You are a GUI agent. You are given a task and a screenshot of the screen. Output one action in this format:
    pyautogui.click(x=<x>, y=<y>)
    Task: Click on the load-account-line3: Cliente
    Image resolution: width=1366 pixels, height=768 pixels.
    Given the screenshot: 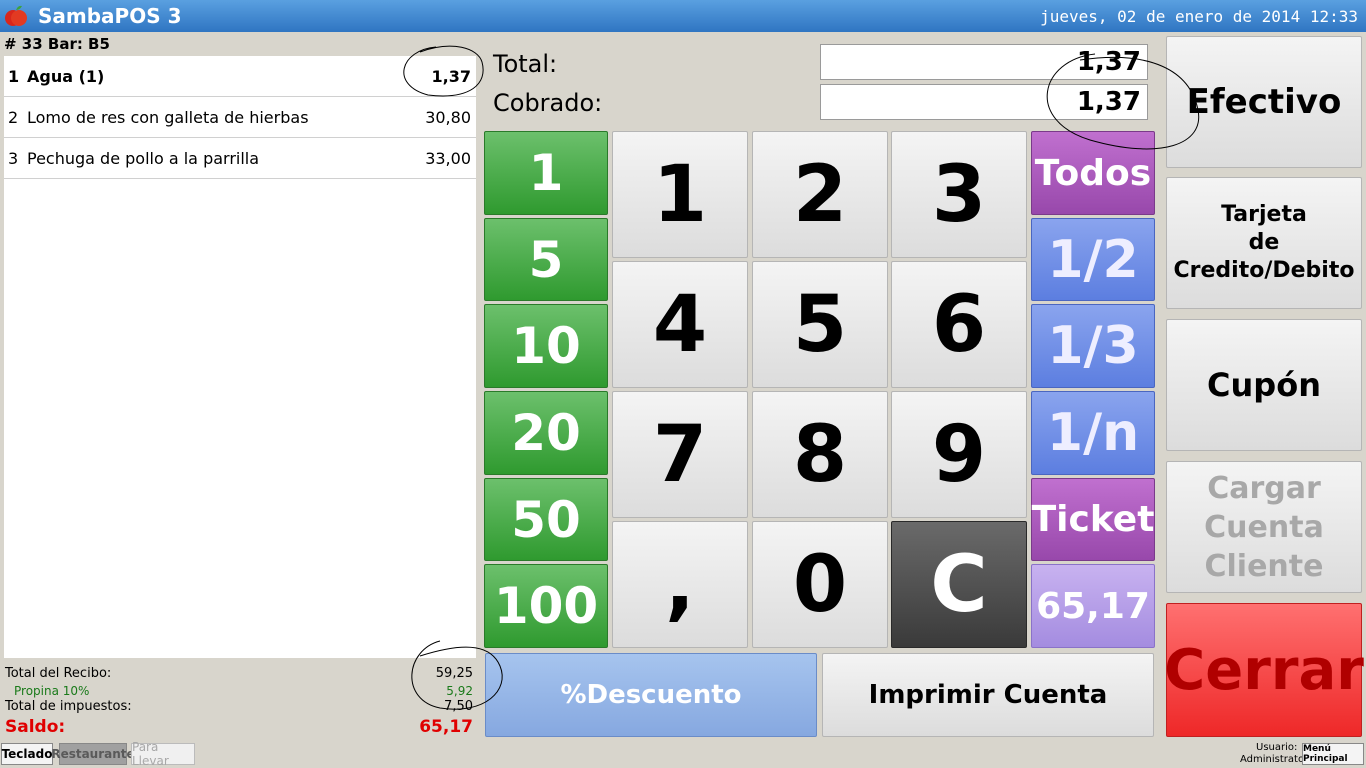 What is the action you would take?
    pyautogui.click(x=1264, y=566)
    